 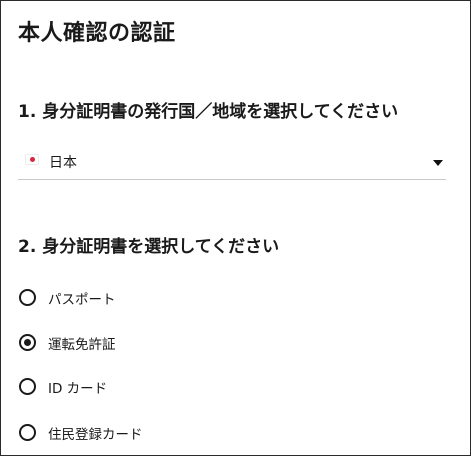 I want to click on document-option-drivers-license: 運転免許証, so click(x=168, y=343).